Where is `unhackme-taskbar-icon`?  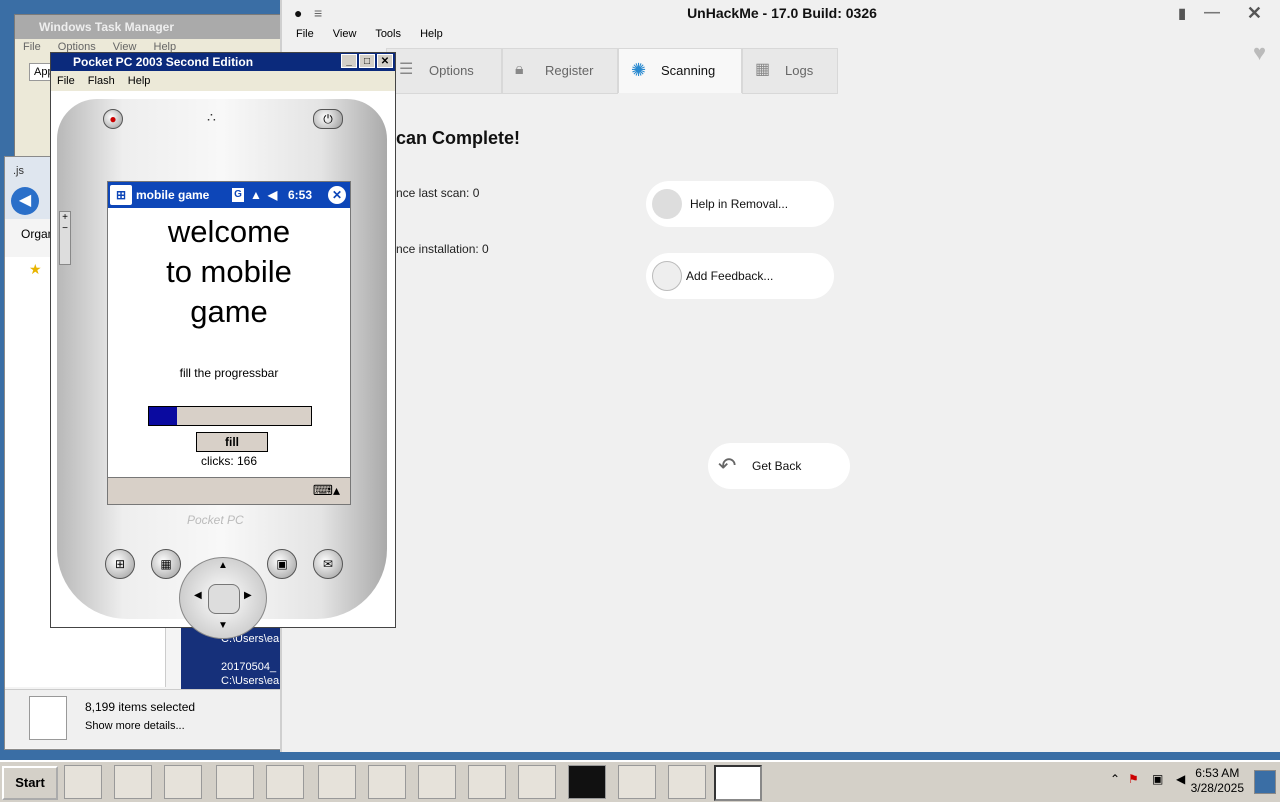 unhackme-taskbar-icon is located at coordinates (487, 782).